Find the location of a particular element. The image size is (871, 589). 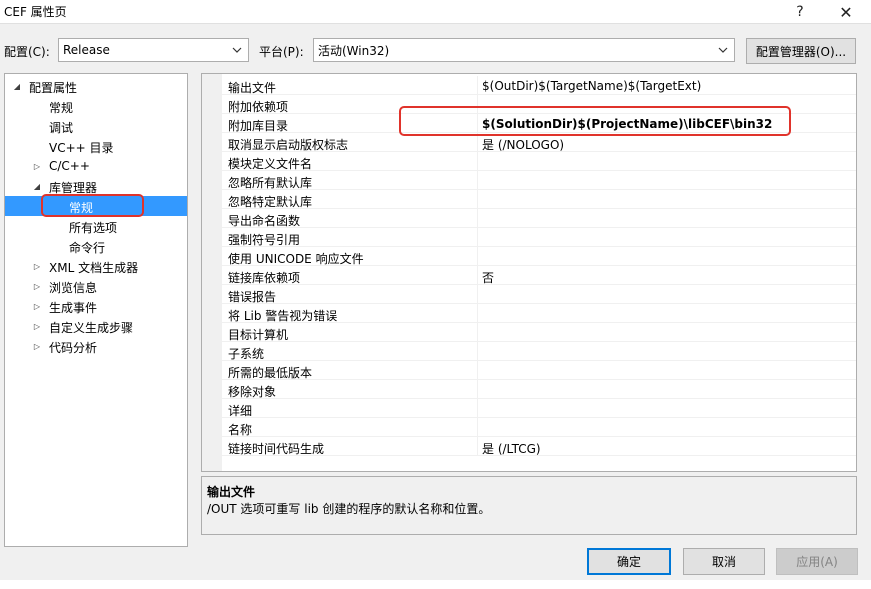

tree-item-label: 代码分析 is located at coordinates (73, 348).